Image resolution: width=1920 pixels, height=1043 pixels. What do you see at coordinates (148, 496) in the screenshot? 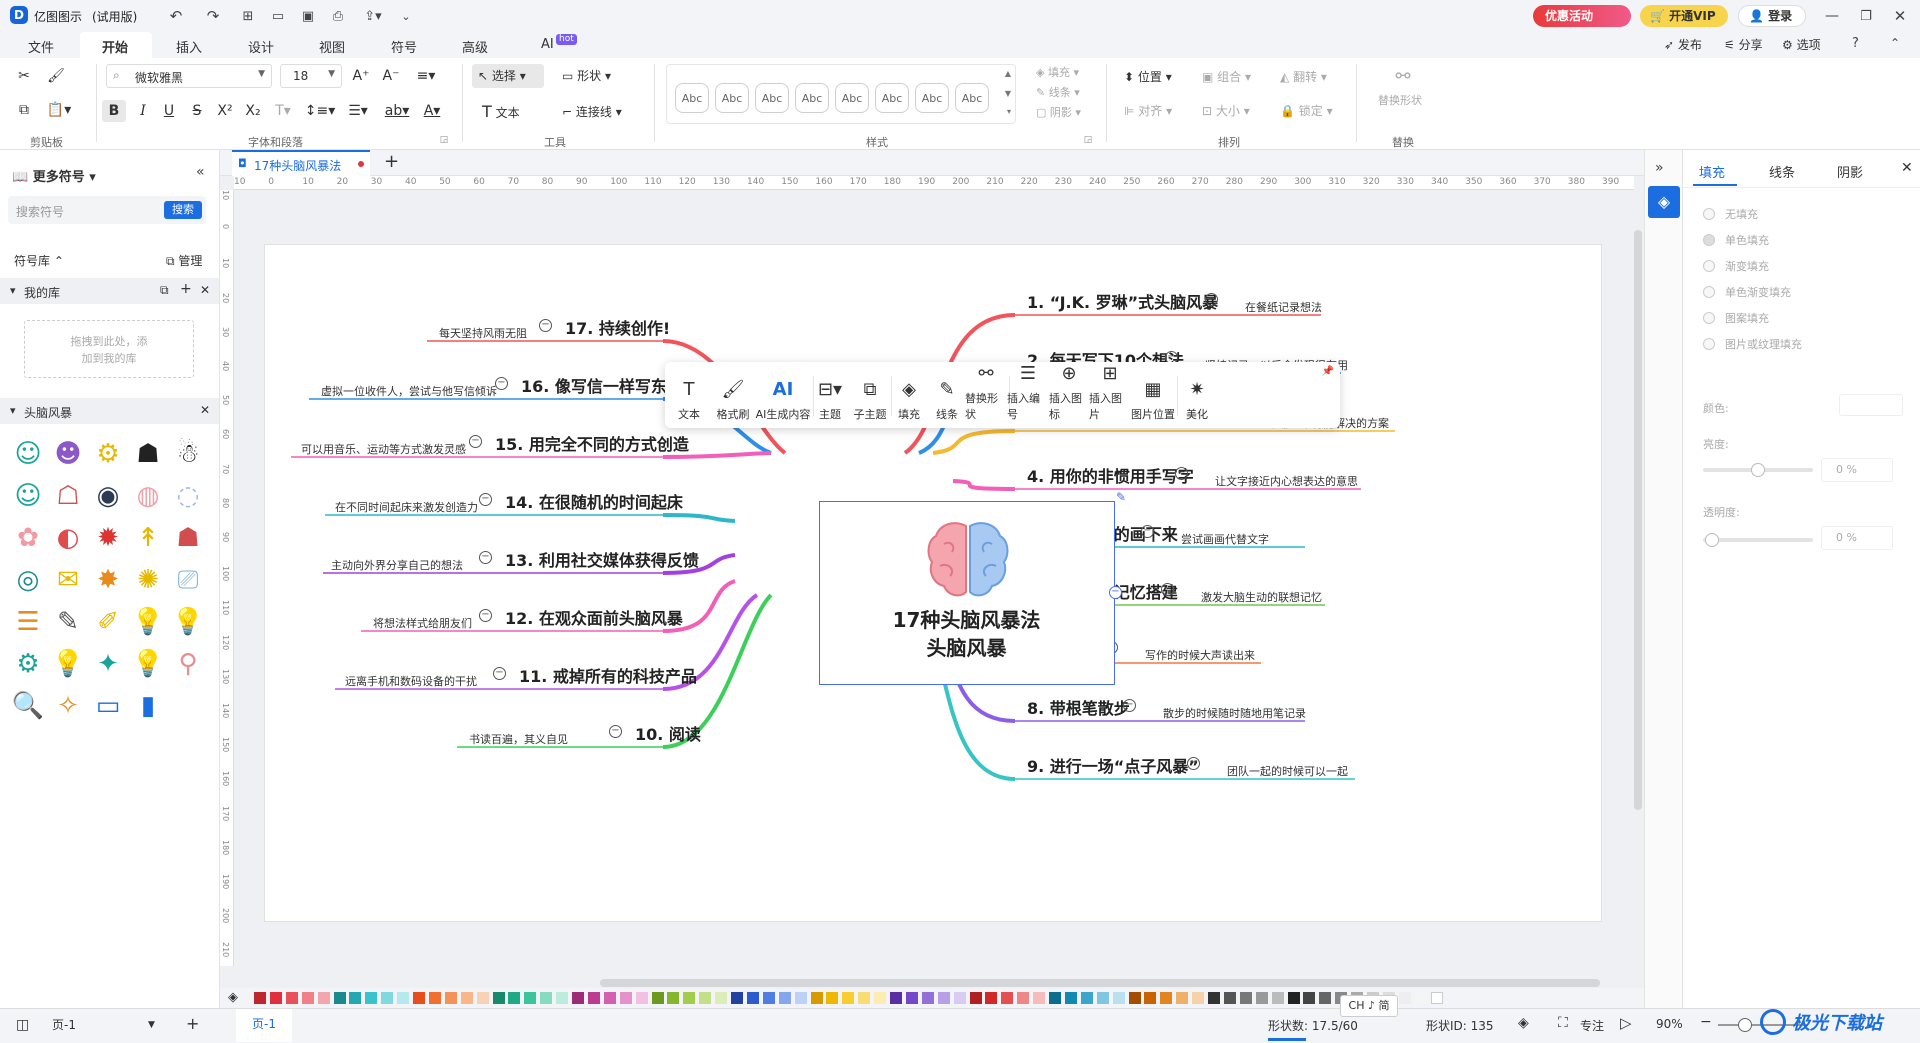
I see `brainstorm-symbol-icon: ◍` at bounding box center [148, 496].